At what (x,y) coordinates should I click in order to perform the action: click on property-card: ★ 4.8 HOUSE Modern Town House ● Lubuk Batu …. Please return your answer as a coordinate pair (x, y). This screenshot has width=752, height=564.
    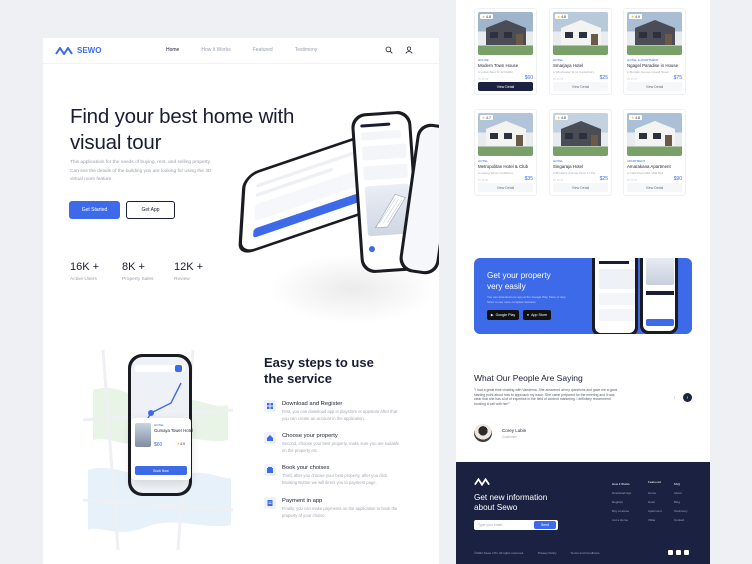
    Looking at the image, I should click on (505, 51).